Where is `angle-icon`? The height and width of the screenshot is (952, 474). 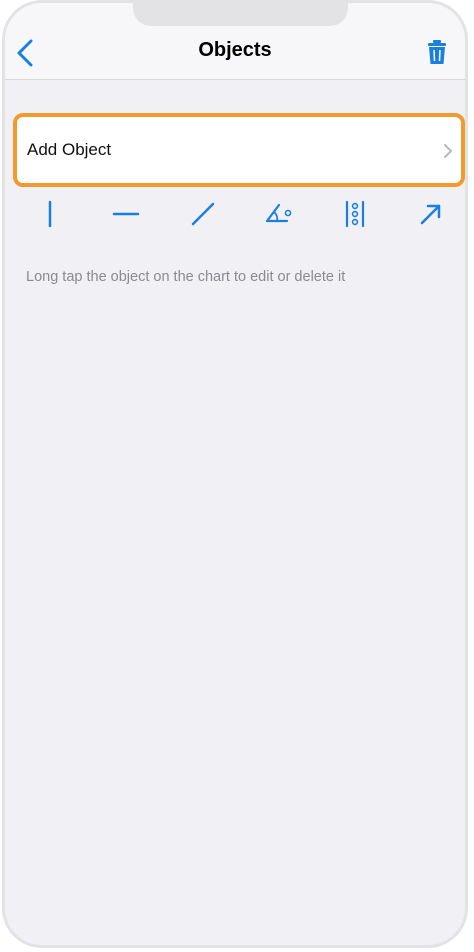 angle-icon is located at coordinates (278, 213).